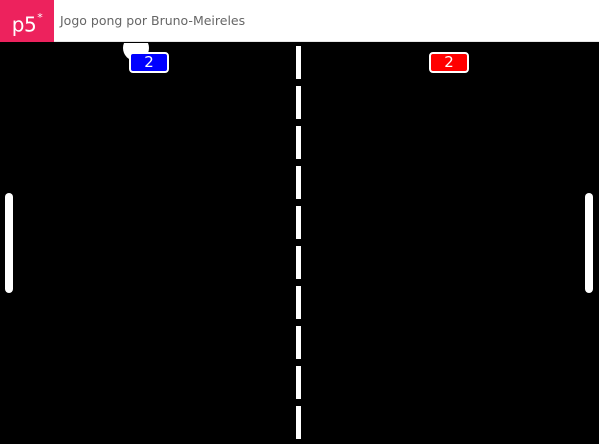  What do you see at coordinates (152, 21) in the screenshot?
I see `sketch-title: Jogo pong por Bruno-Meireles` at bounding box center [152, 21].